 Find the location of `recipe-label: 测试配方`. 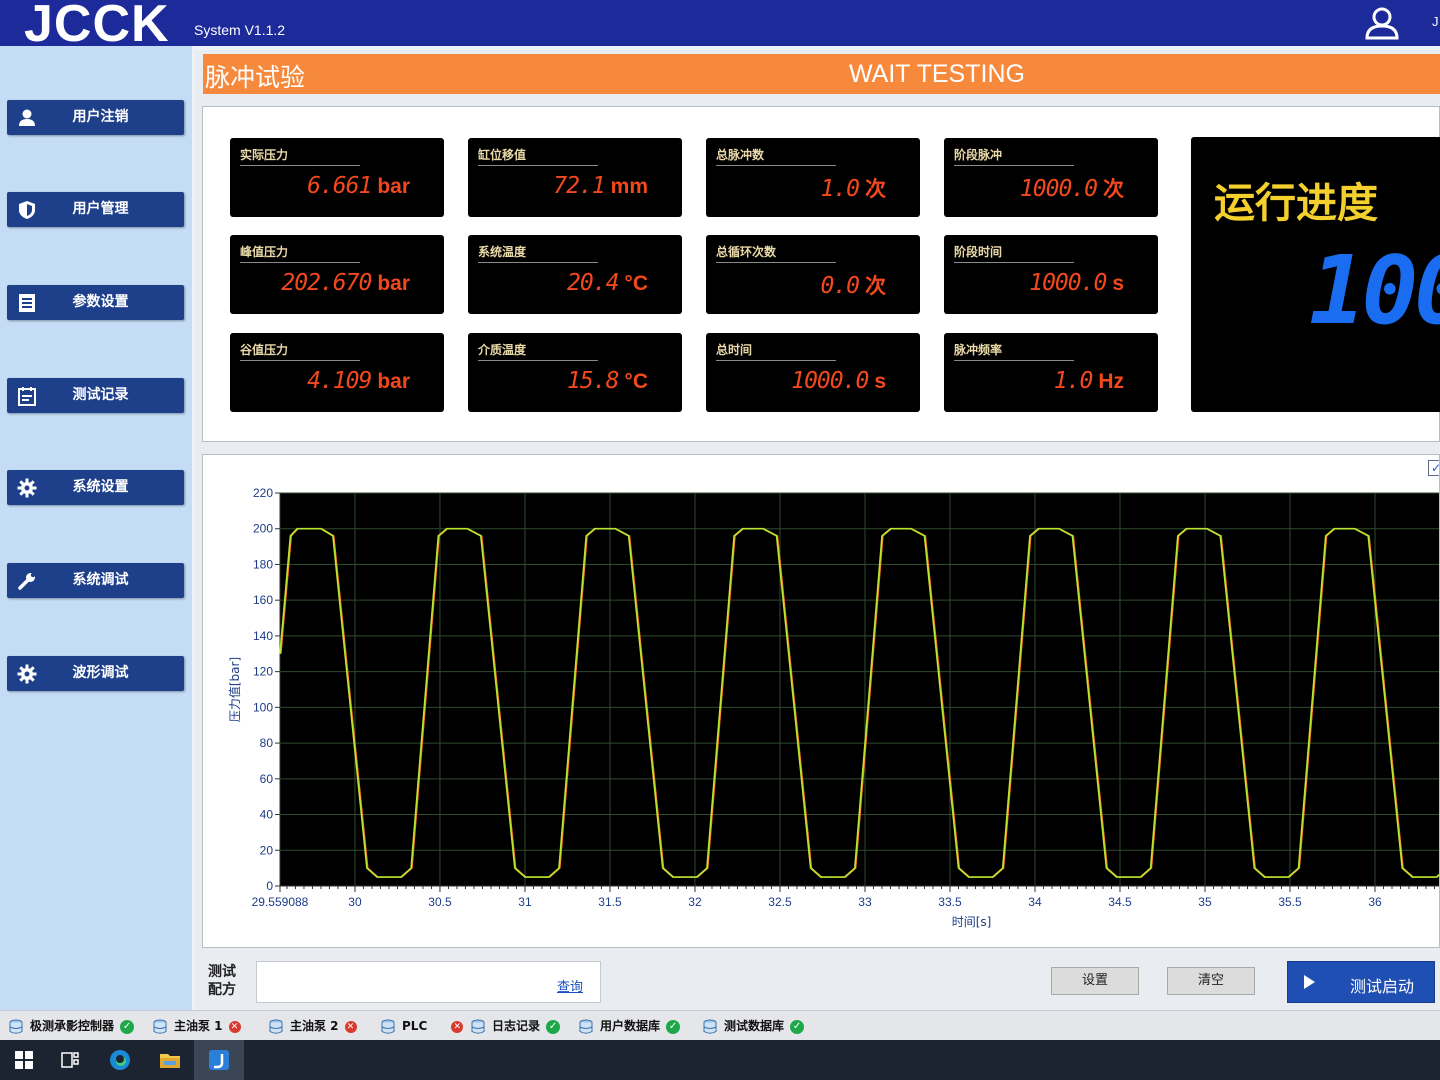

recipe-label: 测试配方 is located at coordinates (222, 981).